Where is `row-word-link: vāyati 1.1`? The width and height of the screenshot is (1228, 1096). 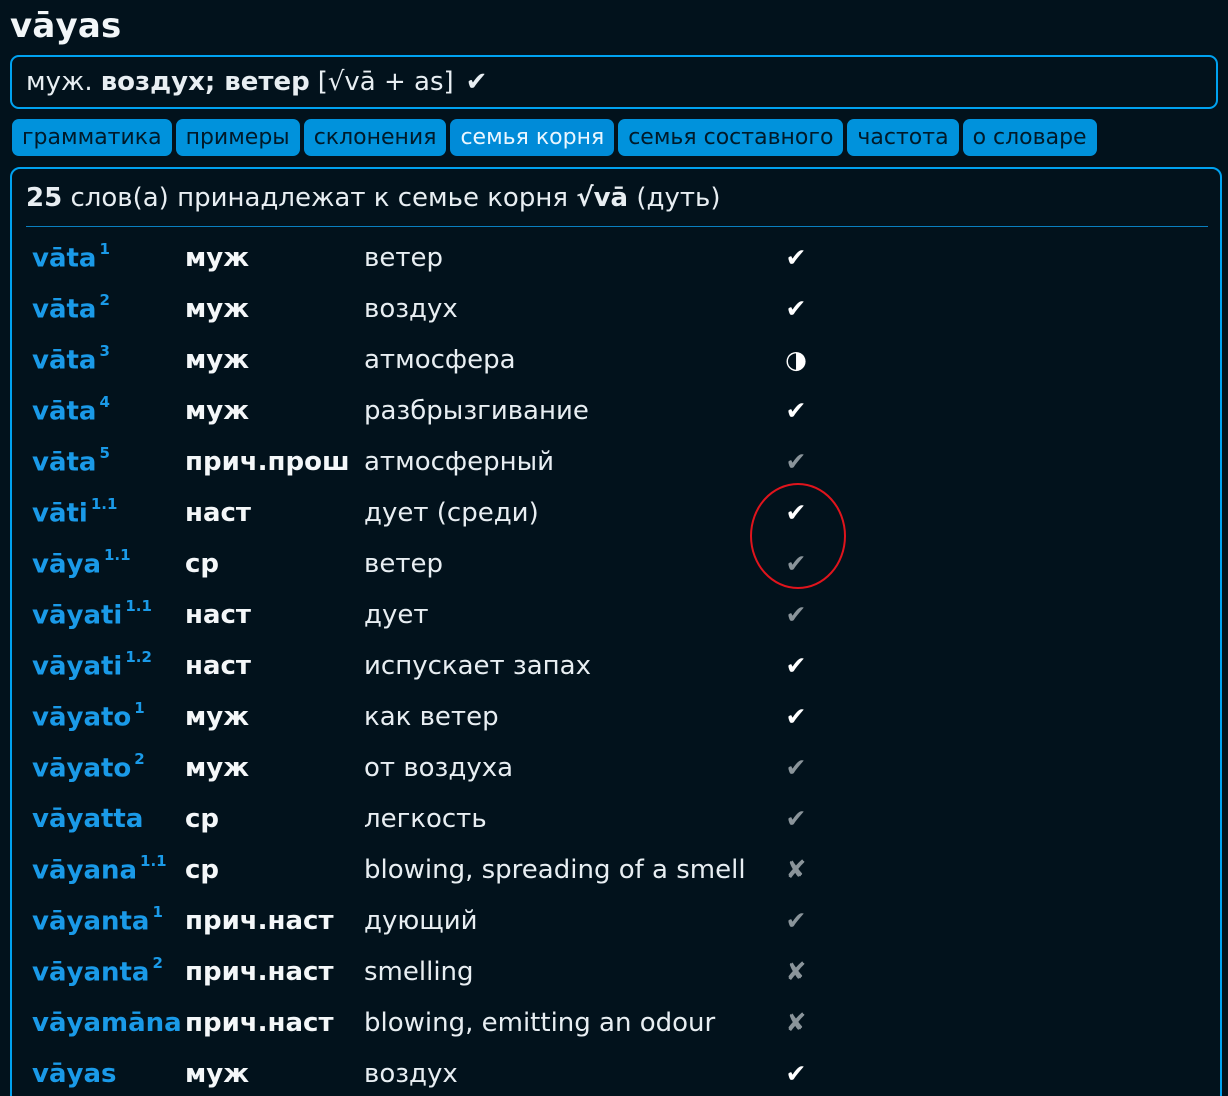
row-word-link: vāyati 1.1 is located at coordinates (92, 614).